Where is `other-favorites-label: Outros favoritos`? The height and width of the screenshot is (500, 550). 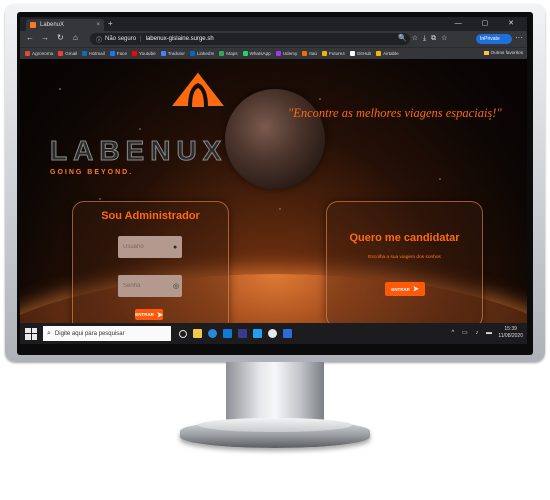 other-favorites-label: Outros favoritos is located at coordinates (506, 52).